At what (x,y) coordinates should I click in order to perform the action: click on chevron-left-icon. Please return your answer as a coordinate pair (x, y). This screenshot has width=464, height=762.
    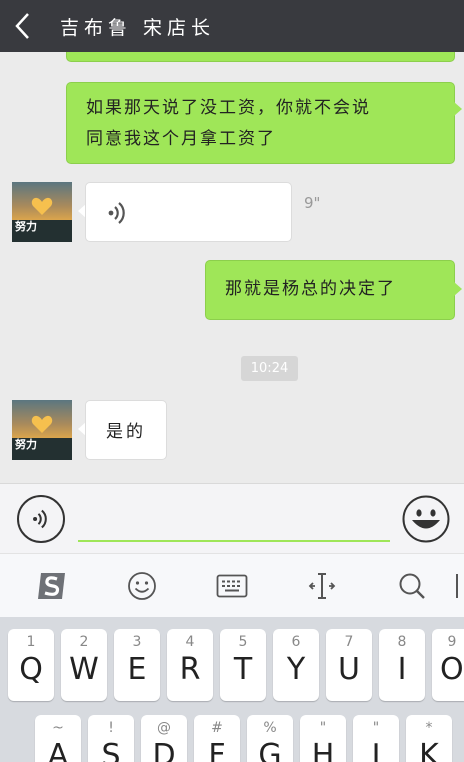
    Looking at the image, I should click on (22, 26).